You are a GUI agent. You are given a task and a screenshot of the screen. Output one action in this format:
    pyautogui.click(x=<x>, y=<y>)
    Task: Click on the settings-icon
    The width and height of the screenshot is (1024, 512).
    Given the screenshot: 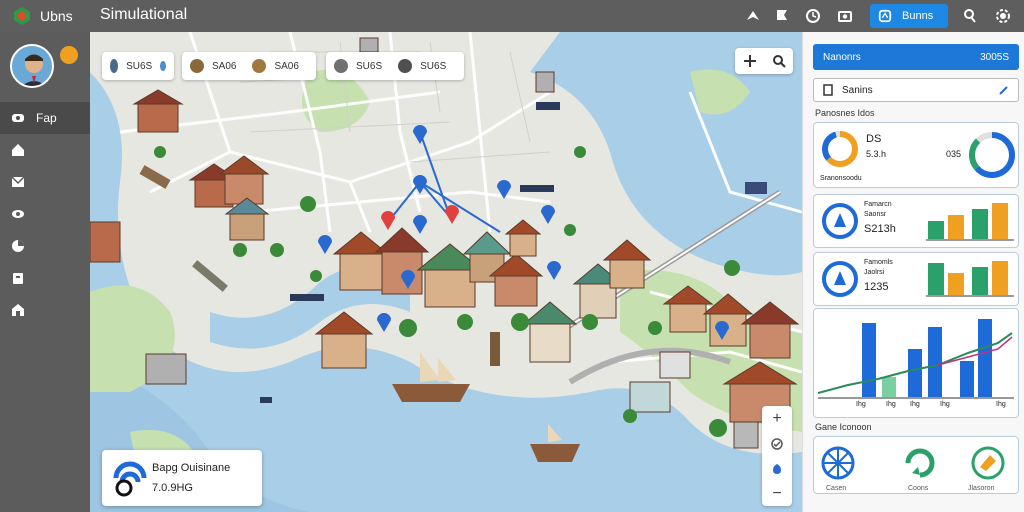 What is the action you would take?
    pyautogui.click(x=1003, y=16)
    